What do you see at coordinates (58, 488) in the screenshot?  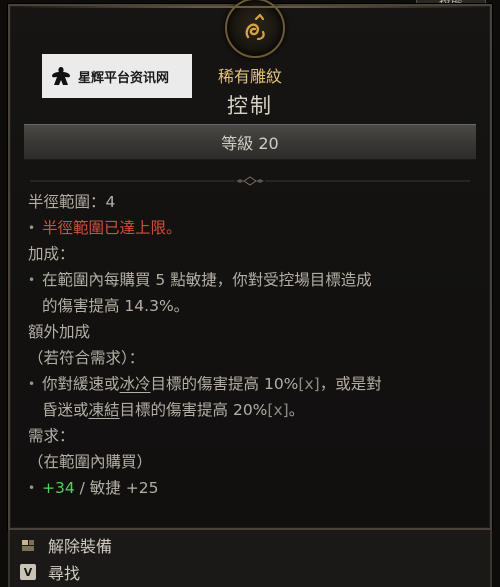 I see `requirement-current: +34` at bounding box center [58, 488].